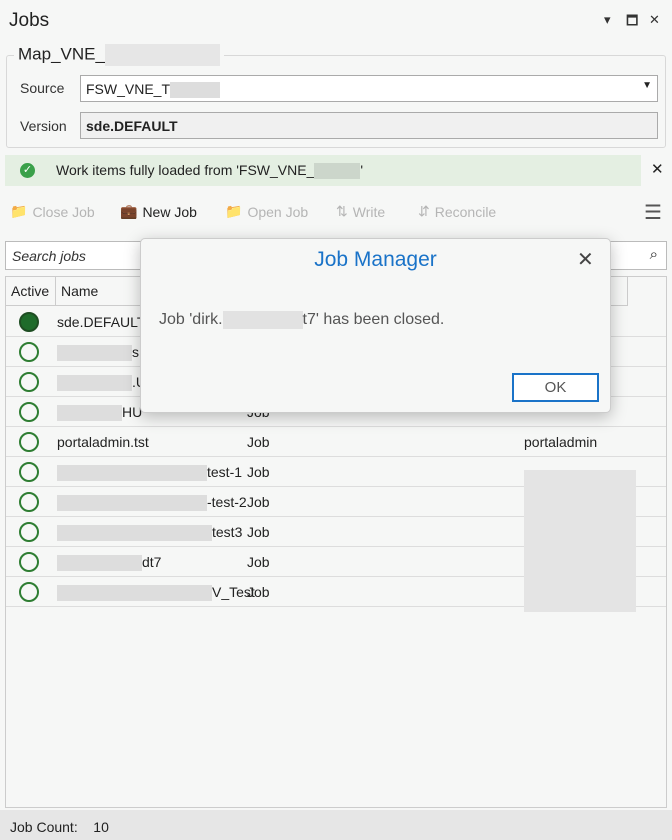  I want to click on job-count-label: Job Count:, so click(44, 827).